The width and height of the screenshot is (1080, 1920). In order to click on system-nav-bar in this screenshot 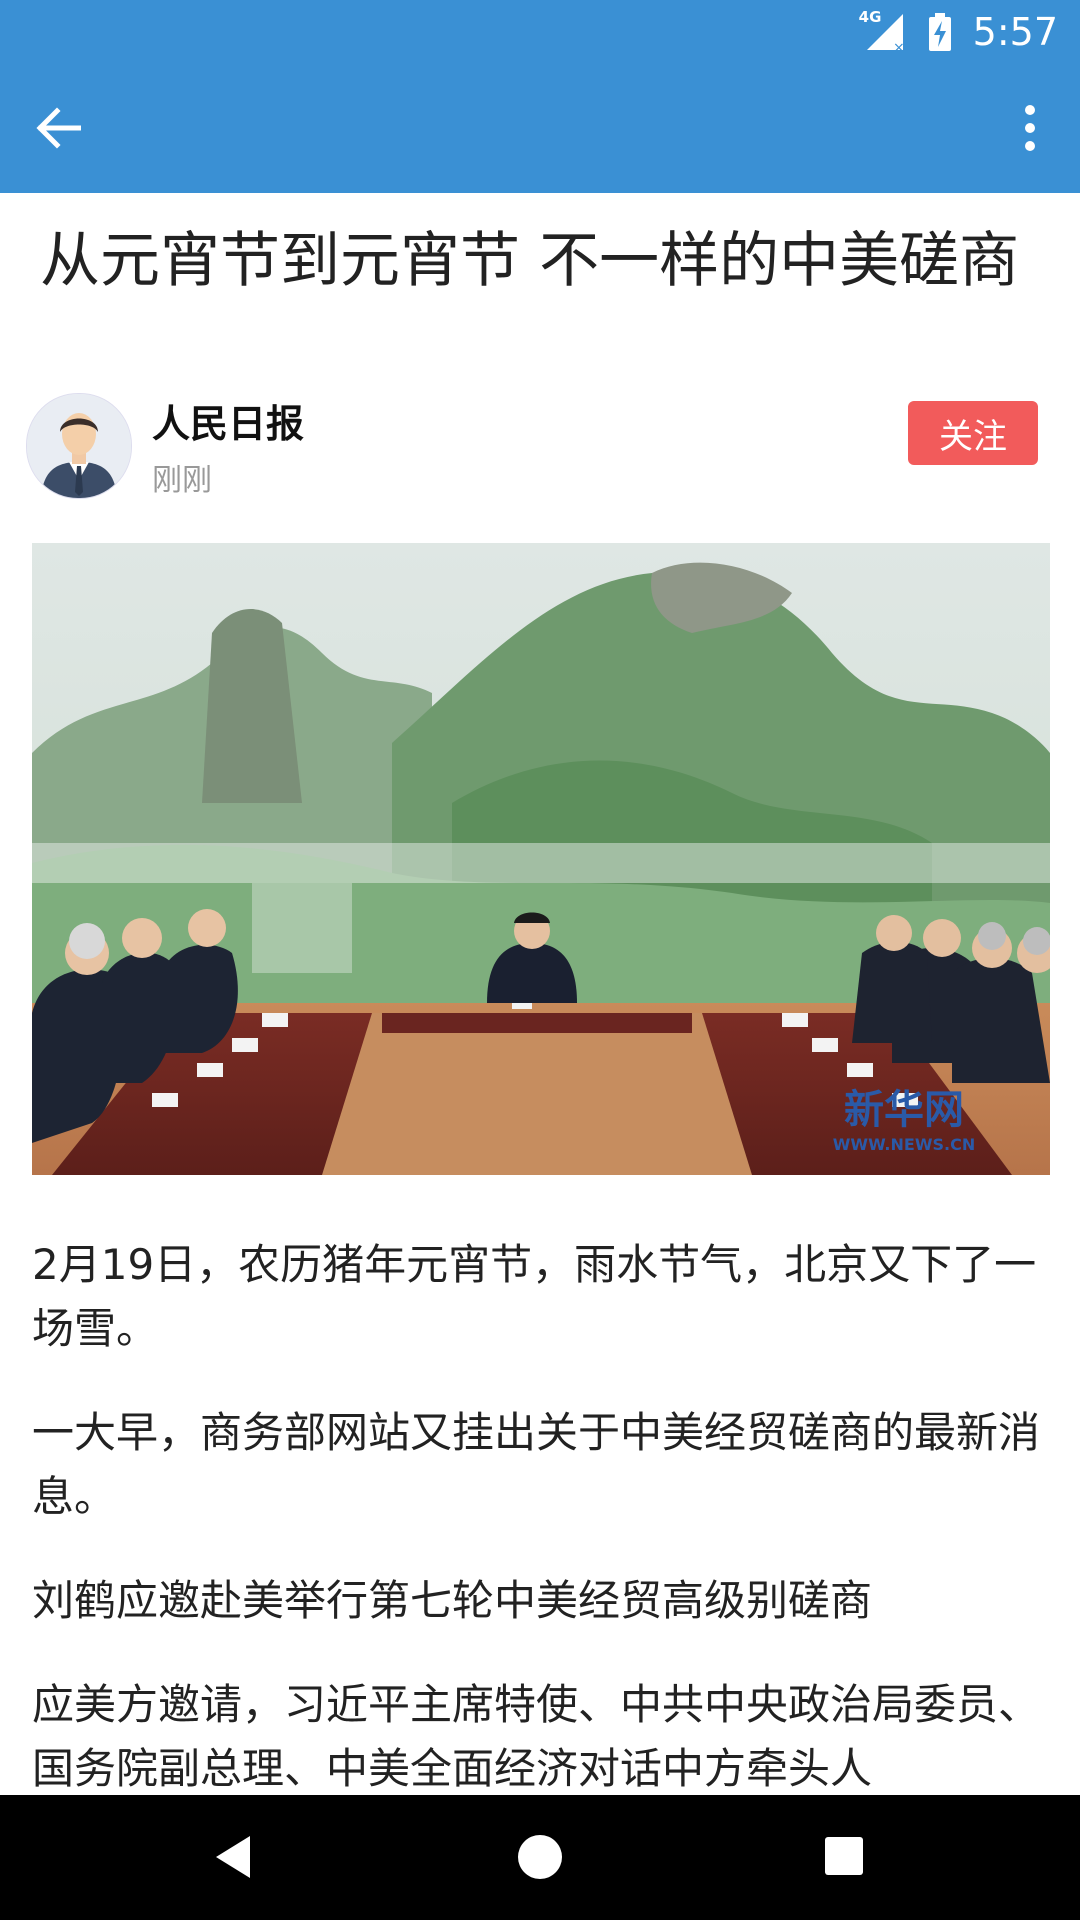, I will do `click(540, 1857)`.